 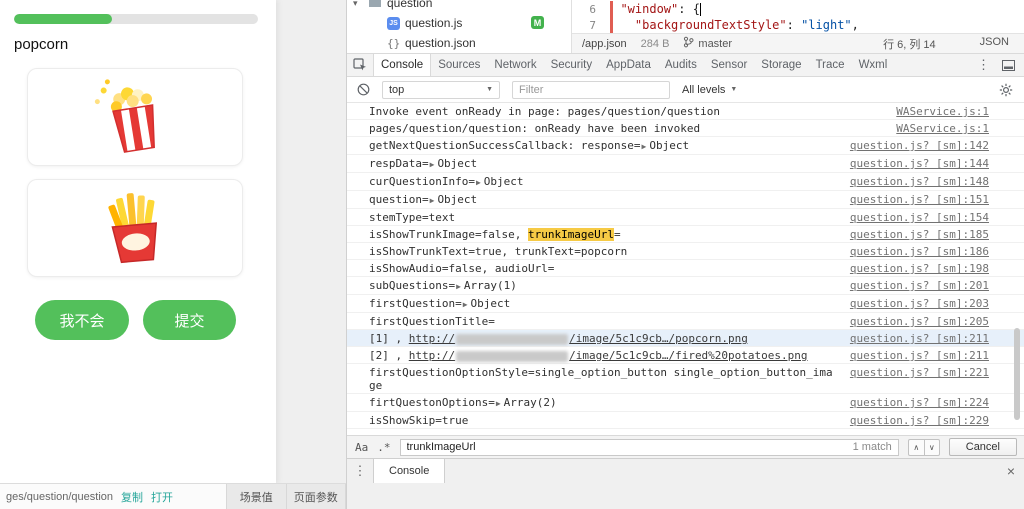 What do you see at coordinates (729, 65) in the screenshot?
I see `devtools-tab-sensor: Sensor` at bounding box center [729, 65].